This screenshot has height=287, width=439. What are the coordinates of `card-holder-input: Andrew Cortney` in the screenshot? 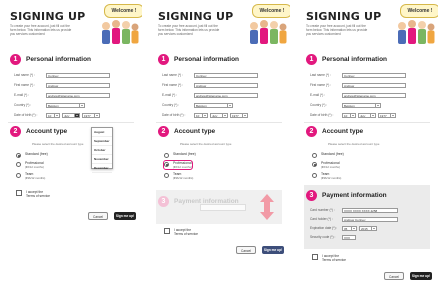 It's located at (370, 219).